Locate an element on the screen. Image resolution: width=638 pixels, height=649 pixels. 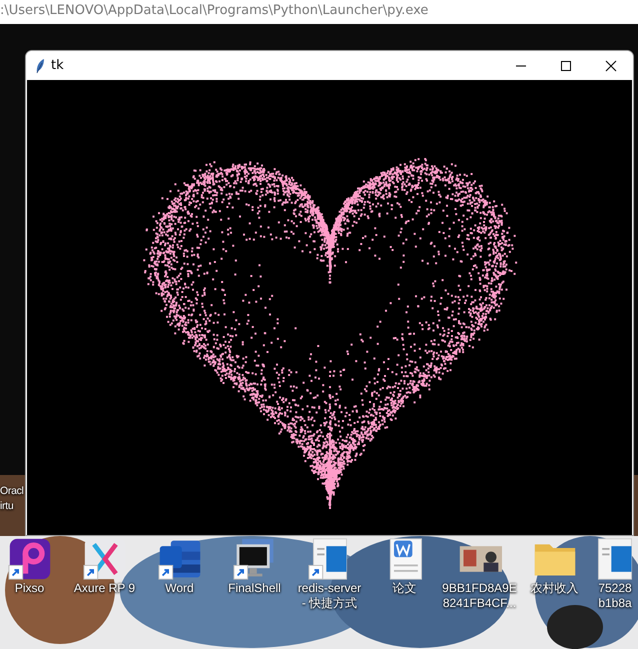
icon-label: Oracl is located at coordinates (12, 491).